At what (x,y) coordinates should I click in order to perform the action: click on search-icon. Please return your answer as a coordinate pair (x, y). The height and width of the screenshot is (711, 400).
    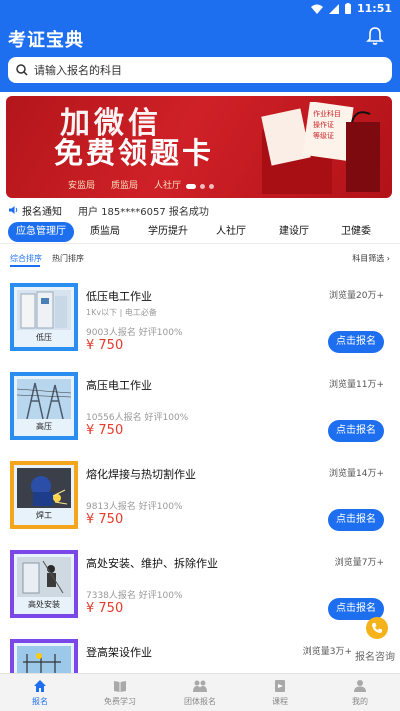
    Looking at the image, I should click on (22, 70).